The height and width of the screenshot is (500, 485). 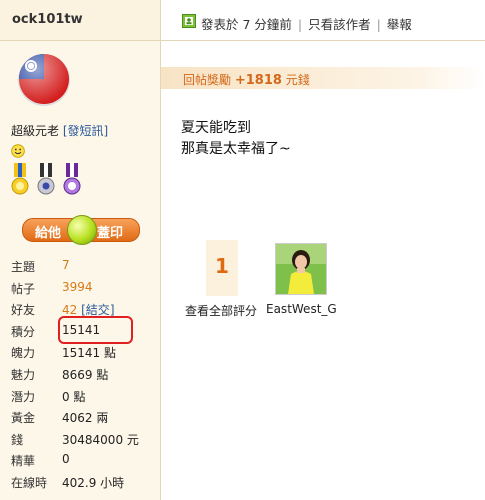 What do you see at coordinates (66, 265) in the screenshot?
I see `stat-value: 7` at bounding box center [66, 265].